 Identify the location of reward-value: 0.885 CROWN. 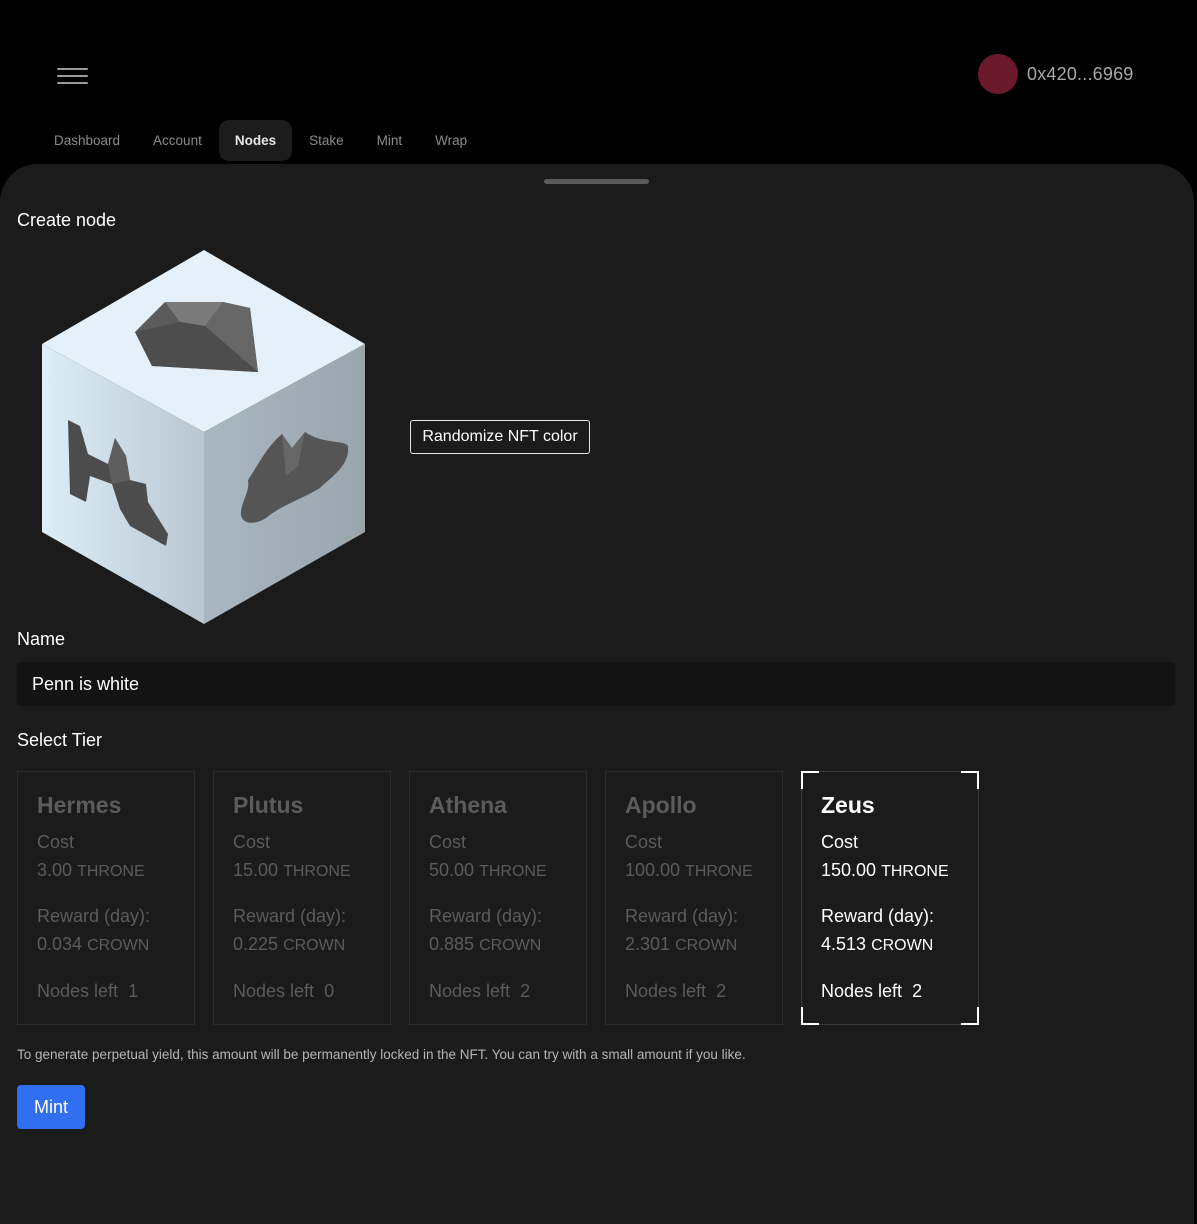
(498, 944).